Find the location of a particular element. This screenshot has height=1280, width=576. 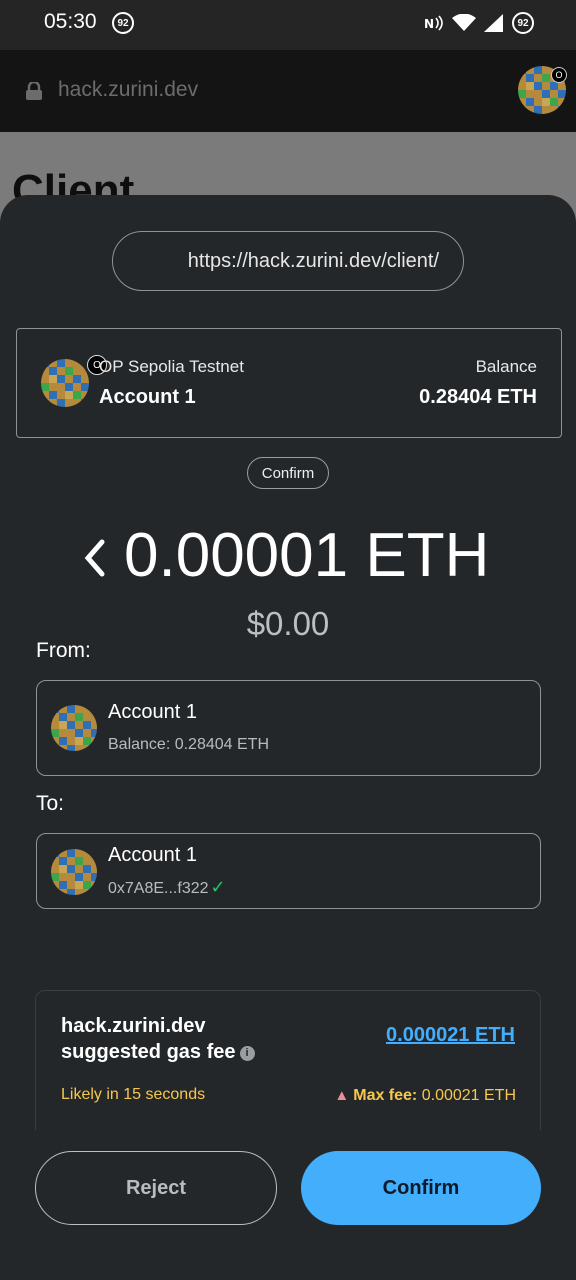

network-name: OP Sepolia Testnet is located at coordinates (171, 366).